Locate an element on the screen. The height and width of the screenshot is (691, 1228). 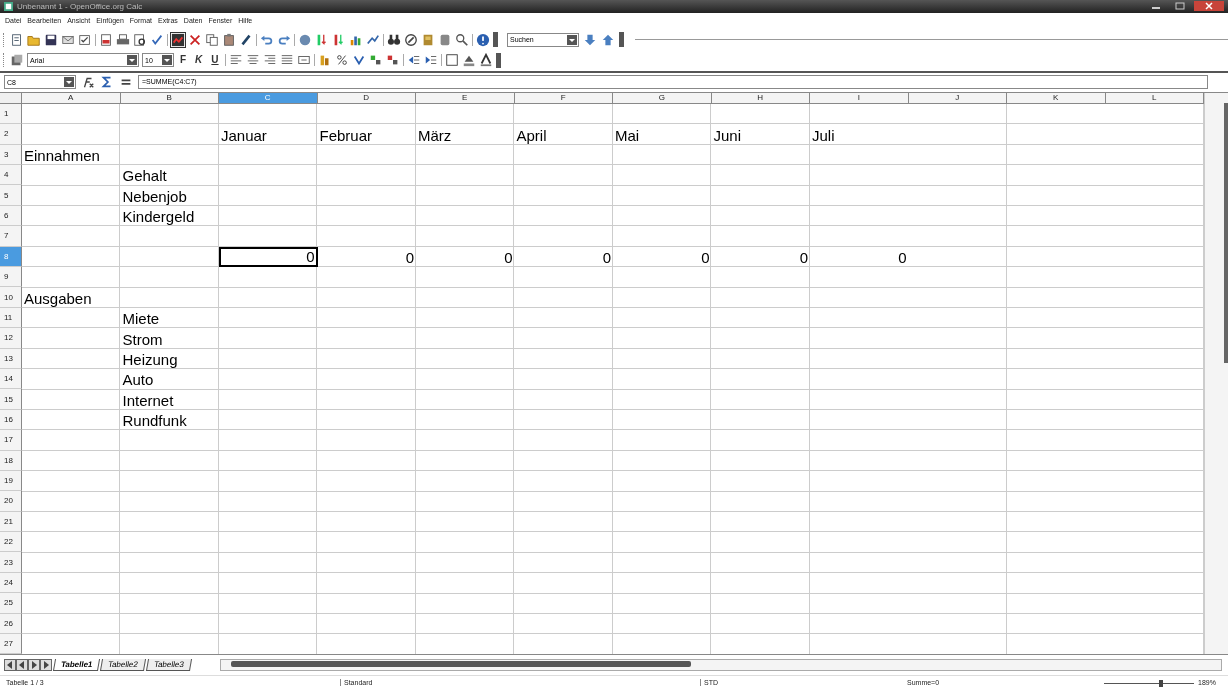
row-header: 16 is located at coordinates (11, 420).